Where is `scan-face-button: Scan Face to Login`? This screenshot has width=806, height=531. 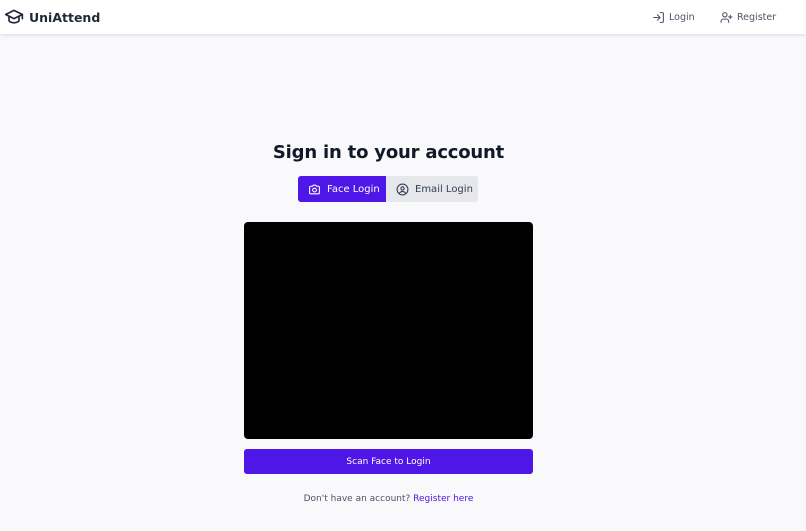
scan-face-button: Scan Face to Login is located at coordinates (388, 461).